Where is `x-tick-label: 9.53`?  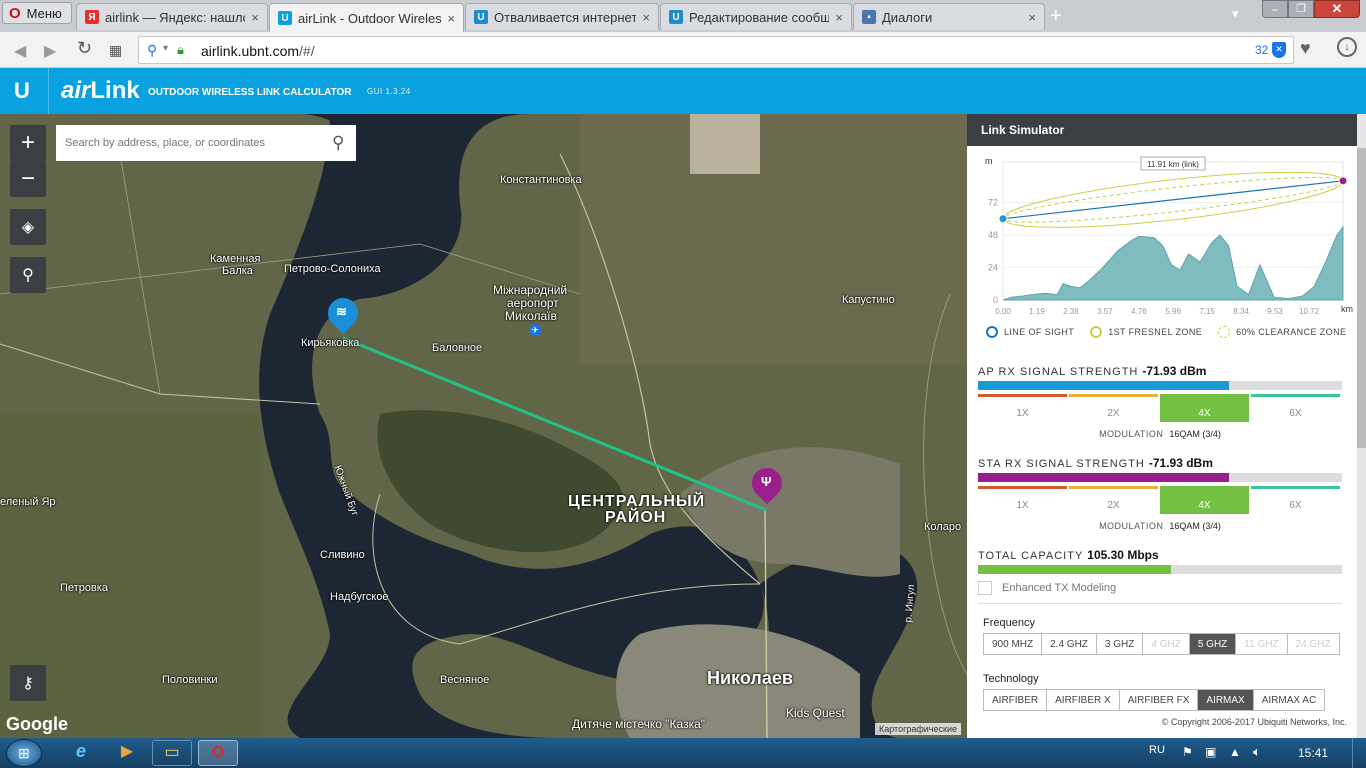
x-tick-label: 9.53 is located at coordinates (1275, 311).